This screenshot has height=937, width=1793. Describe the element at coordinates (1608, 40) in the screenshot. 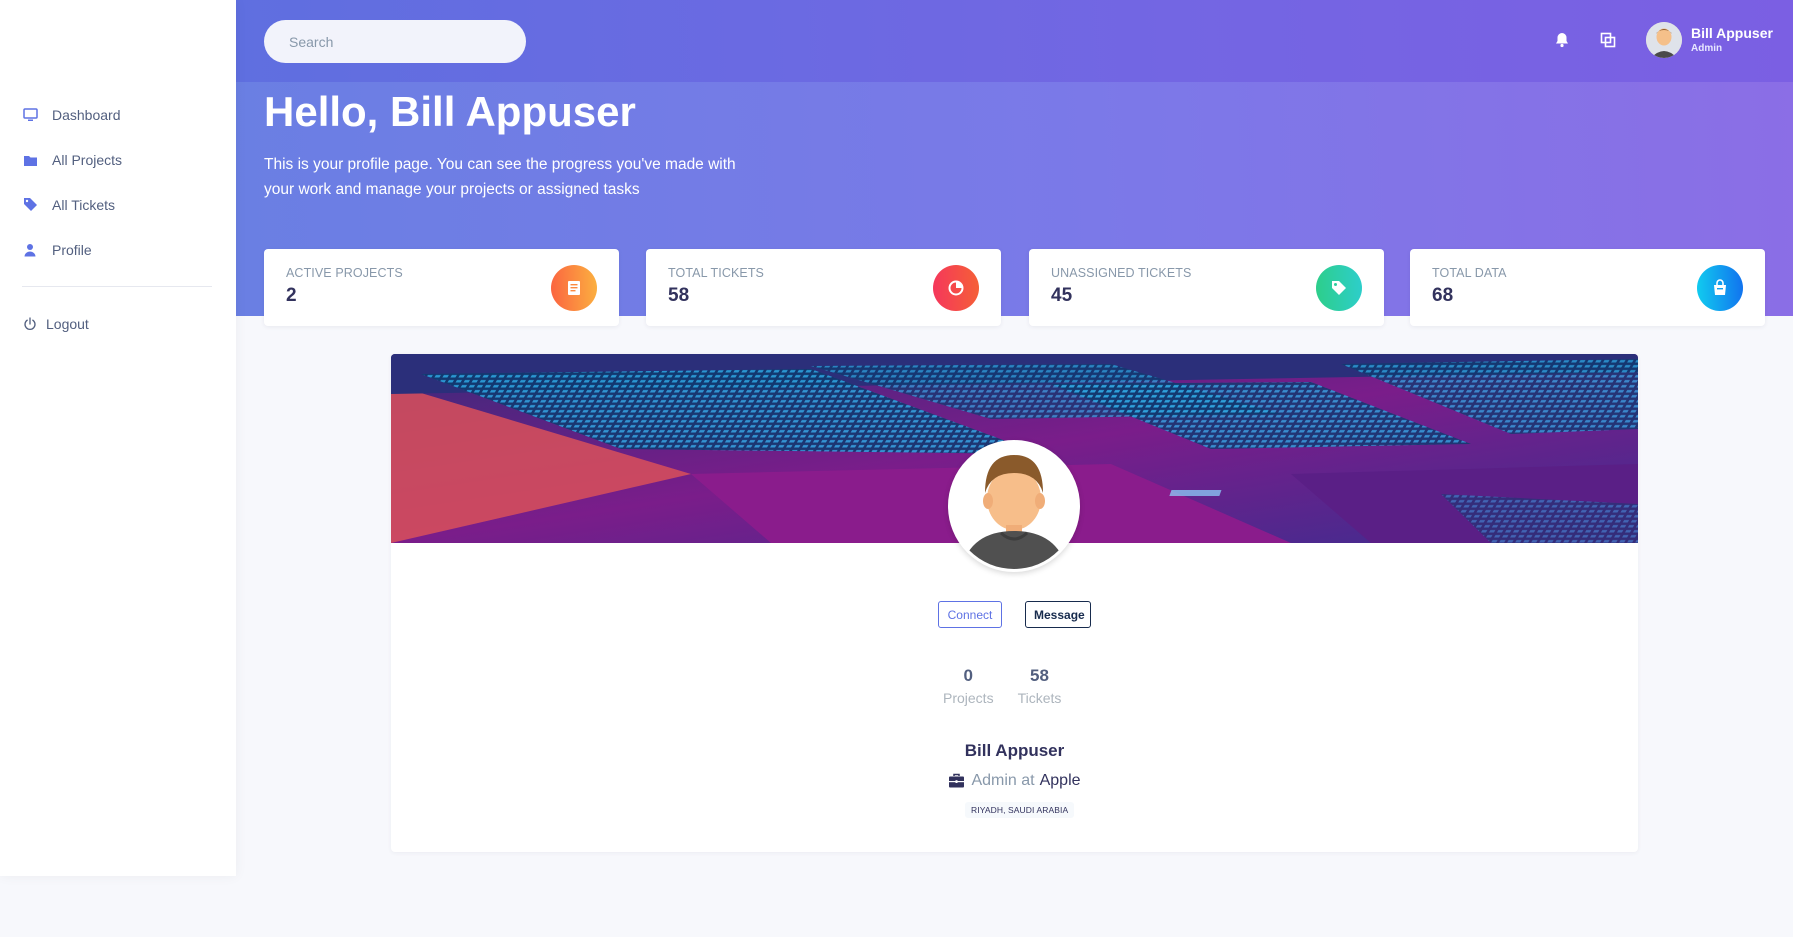

I see `copy-icon` at that location.